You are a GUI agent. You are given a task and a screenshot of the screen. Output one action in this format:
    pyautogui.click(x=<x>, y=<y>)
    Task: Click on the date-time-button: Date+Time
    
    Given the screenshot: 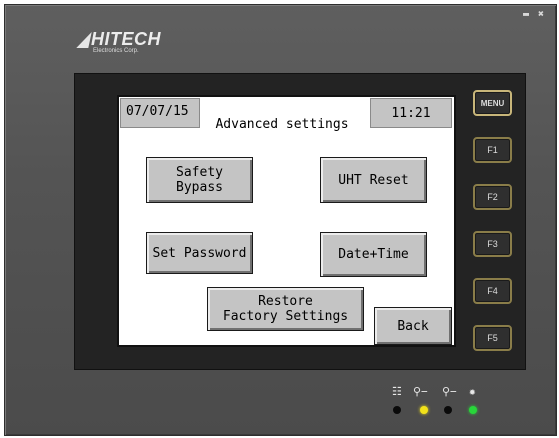 What is the action you would take?
    pyautogui.click(x=373, y=254)
    